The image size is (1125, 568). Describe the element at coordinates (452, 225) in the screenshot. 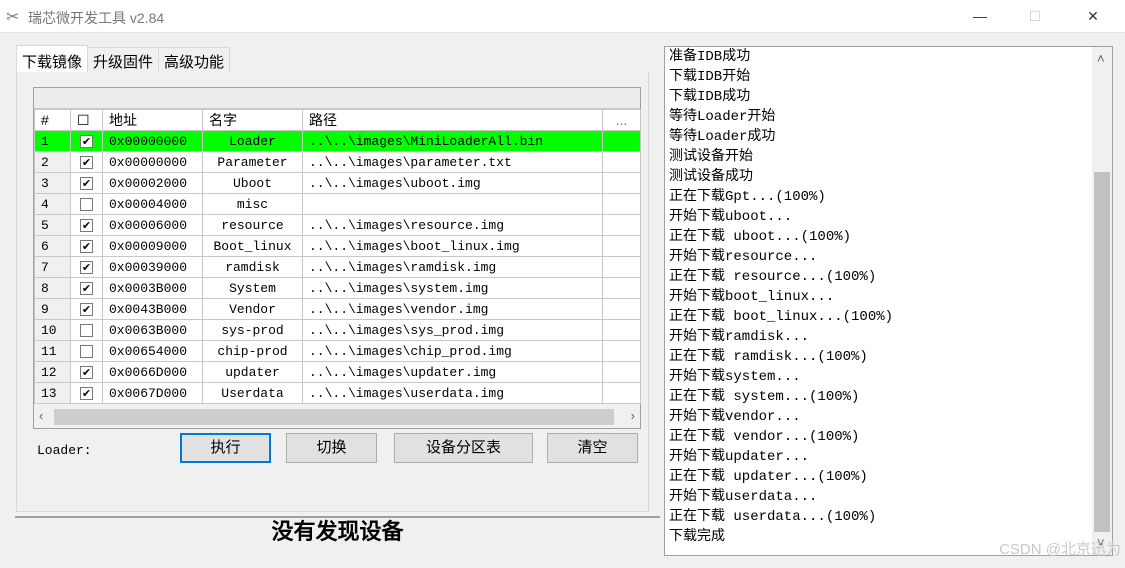

I see `row-path: ..\..\images\resource.img` at that location.